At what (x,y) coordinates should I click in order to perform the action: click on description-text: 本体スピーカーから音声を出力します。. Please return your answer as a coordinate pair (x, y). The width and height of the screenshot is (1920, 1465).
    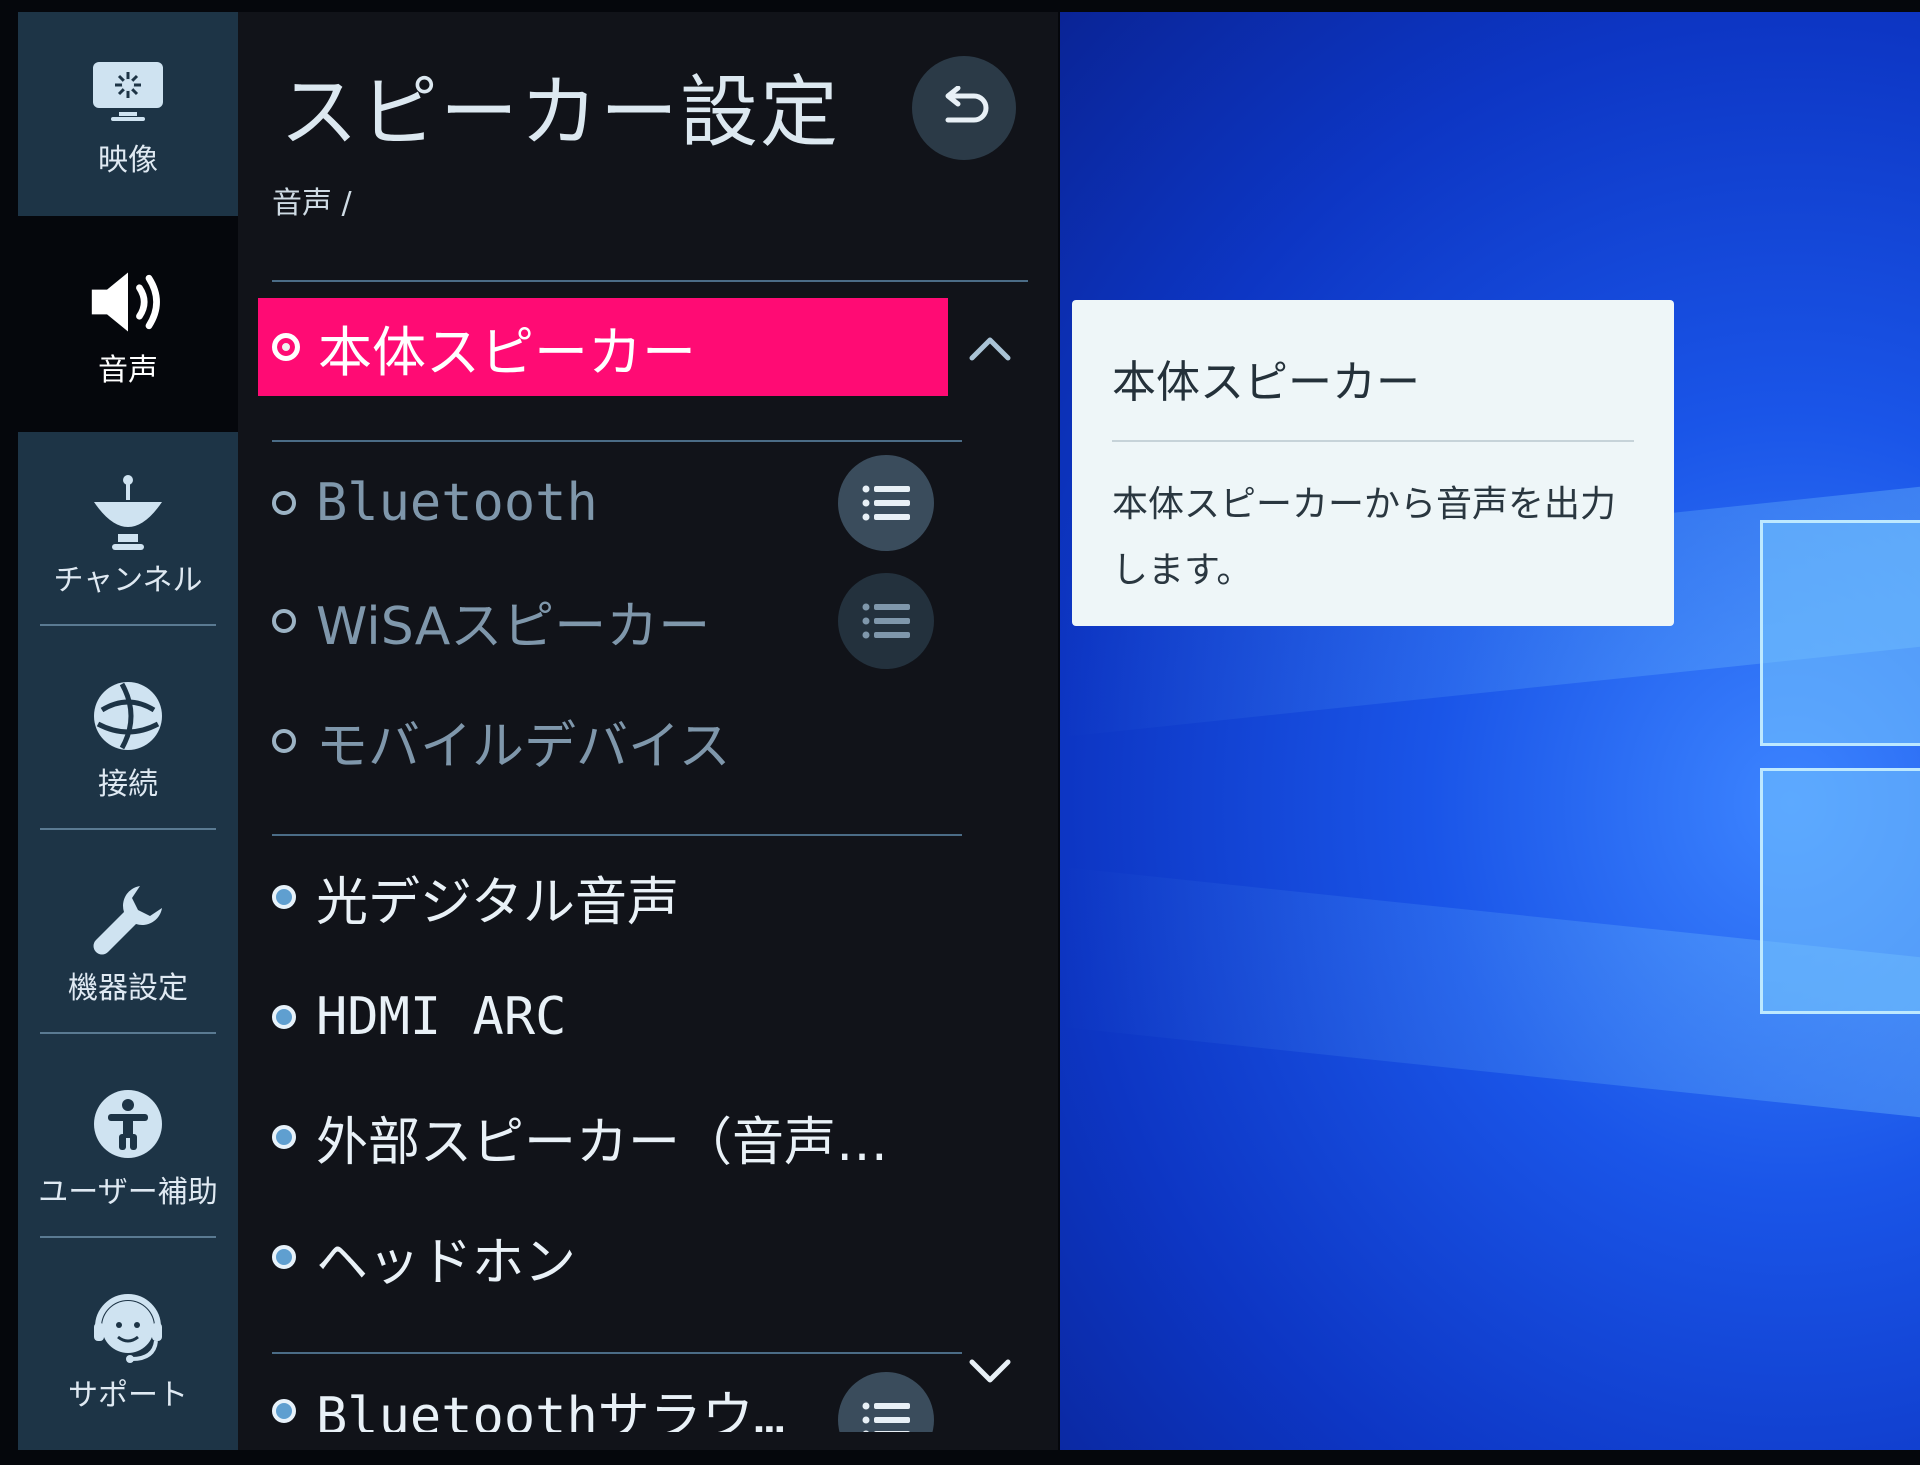
    Looking at the image, I should click on (1364, 537).